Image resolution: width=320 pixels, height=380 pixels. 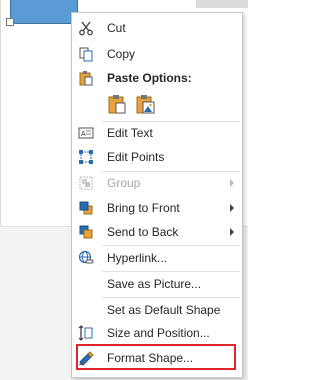 I want to click on format-shape-highlight, so click(x=156, y=357).